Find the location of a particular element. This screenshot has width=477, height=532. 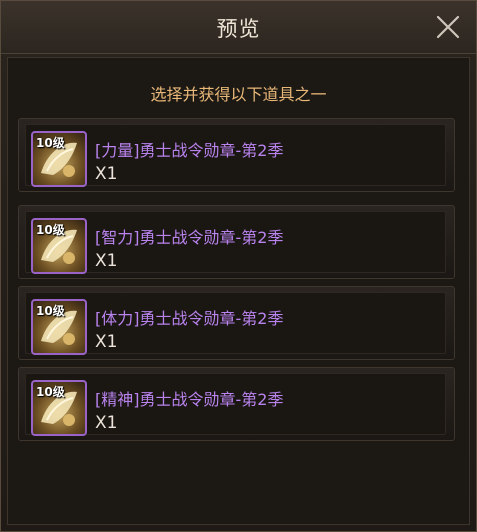

close-button is located at coordinates (448, 27).